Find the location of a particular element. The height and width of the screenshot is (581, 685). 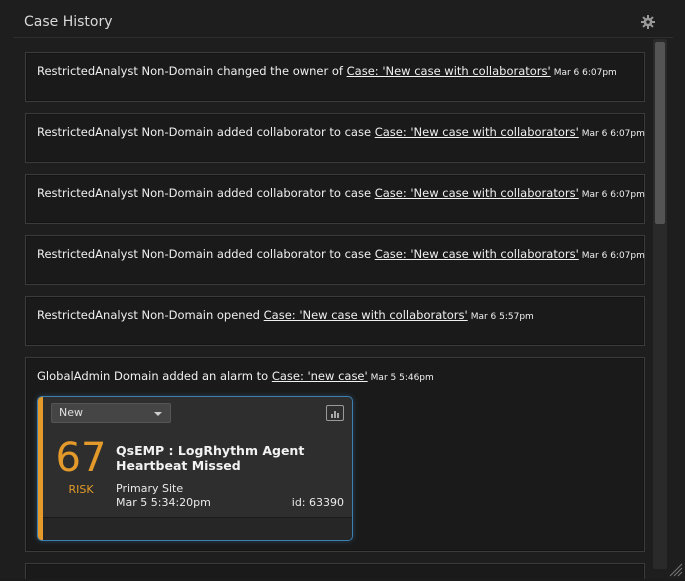

vertical-scrollbar is located at coordinates (660, 304).